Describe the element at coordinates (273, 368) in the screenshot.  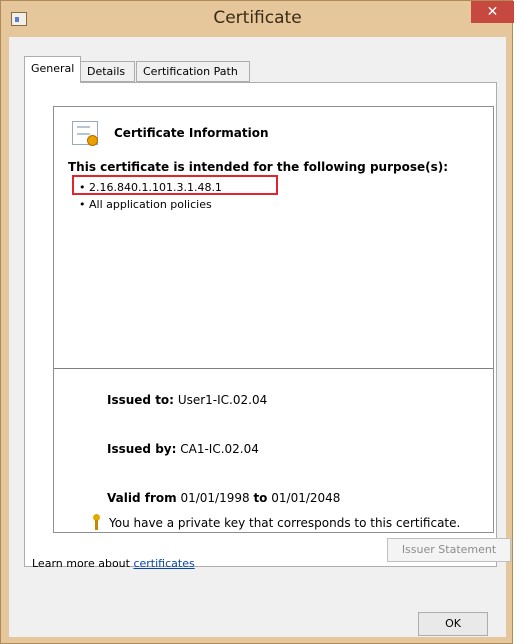
I see `divider` at that location.